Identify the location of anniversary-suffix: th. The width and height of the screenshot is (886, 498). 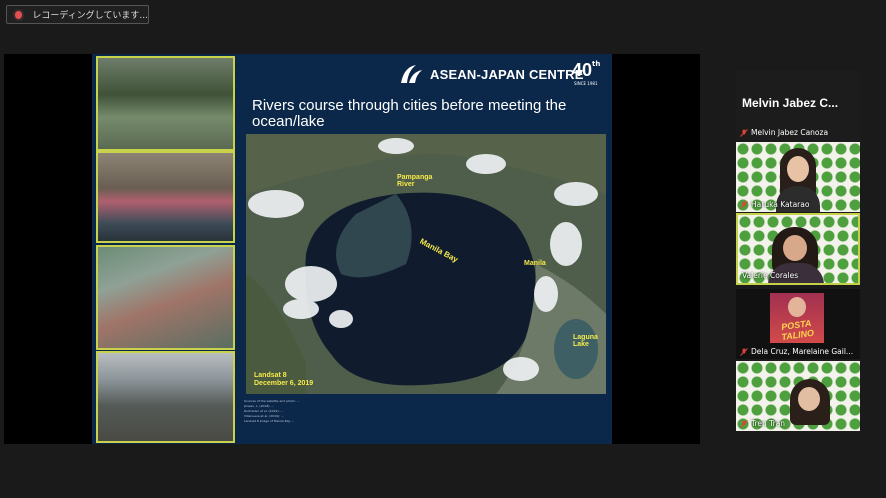
(596, 64).